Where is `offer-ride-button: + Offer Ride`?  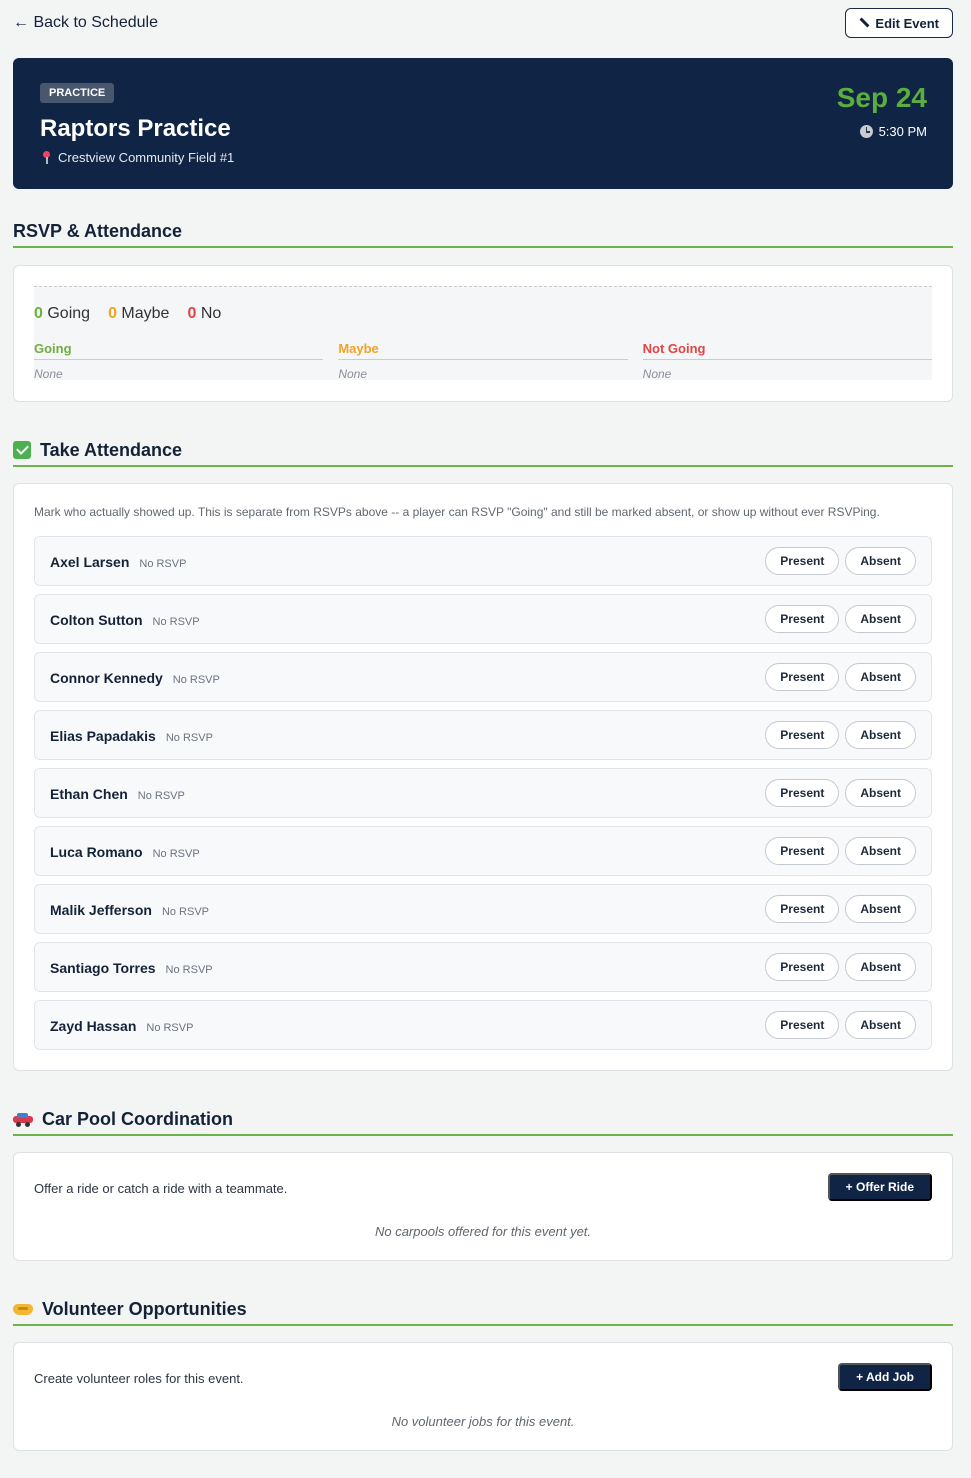
offer-ride-button: + Offer Ride is located at coordinates (879, 1187).